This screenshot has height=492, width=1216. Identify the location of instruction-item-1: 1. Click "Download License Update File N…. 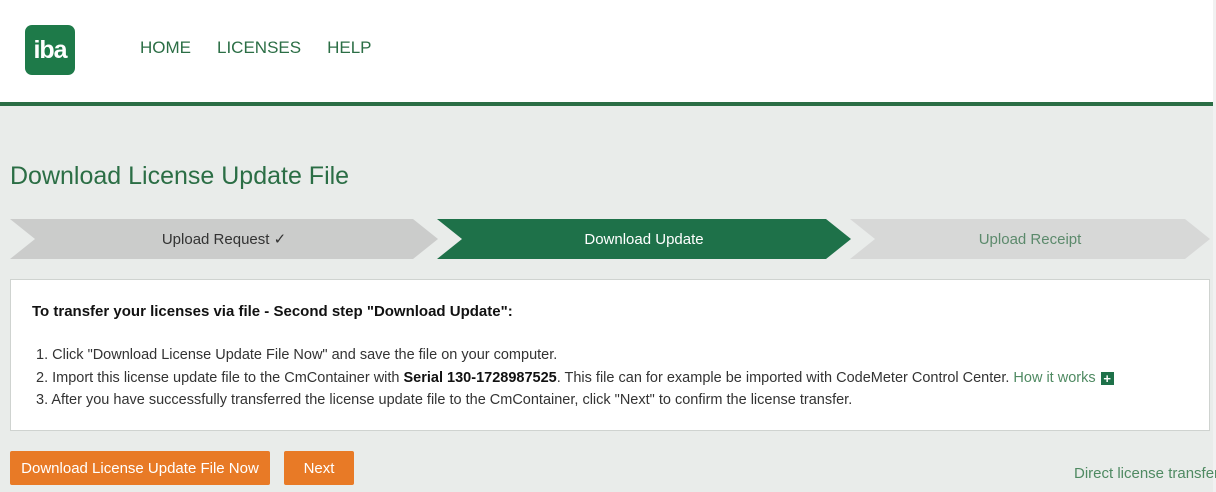
(297, 355).